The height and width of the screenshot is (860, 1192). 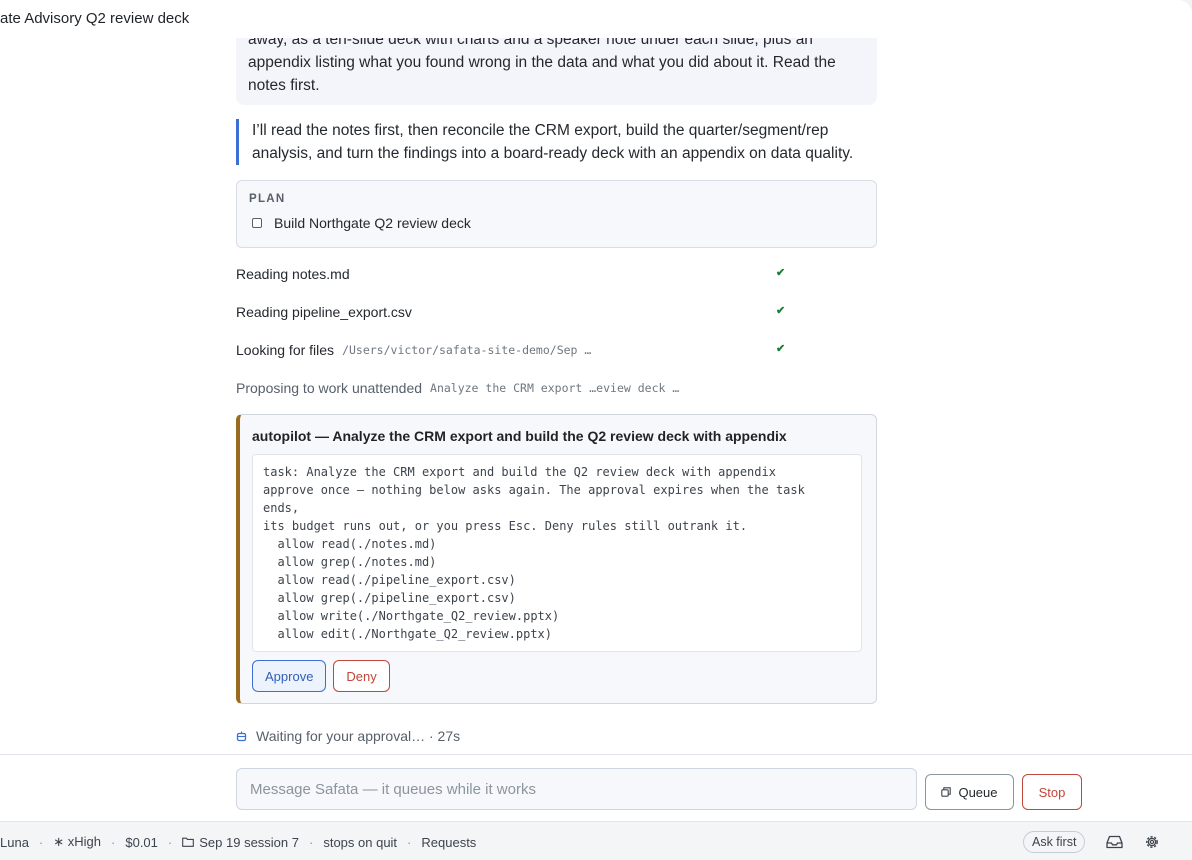 What do you see at coordinates (576, 789) in the screenshot?
I see `message-input` at bounding box center [576, 789].